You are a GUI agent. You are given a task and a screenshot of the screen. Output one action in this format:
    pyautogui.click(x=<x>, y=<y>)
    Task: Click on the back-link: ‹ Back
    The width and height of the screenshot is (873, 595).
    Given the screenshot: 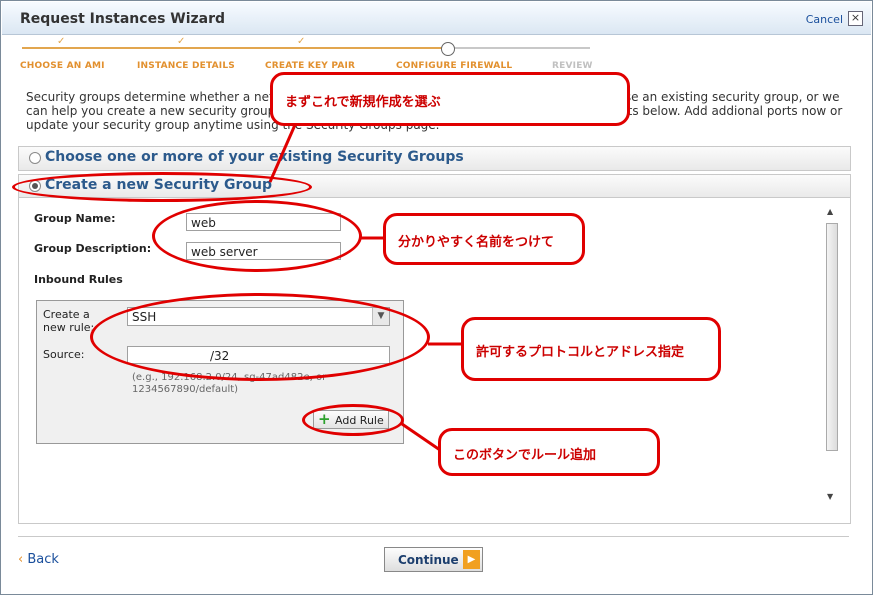 What is the action you would take?
    pyautogui.click(x=38, y=559)
    